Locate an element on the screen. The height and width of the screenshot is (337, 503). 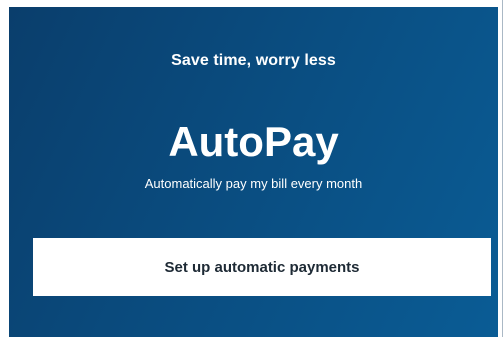
setup-automatic-payments-label: Set up automatic payments is located at coordinates (262, 267).